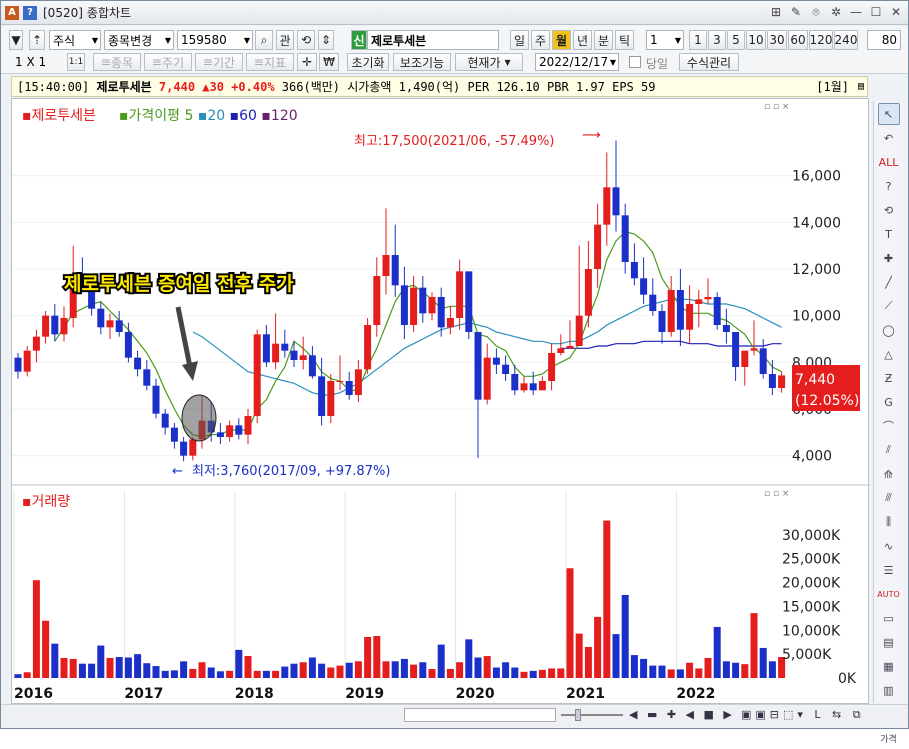 The image size is (909, 749). I want to click on period-button-0: 일, so click(519, 40).